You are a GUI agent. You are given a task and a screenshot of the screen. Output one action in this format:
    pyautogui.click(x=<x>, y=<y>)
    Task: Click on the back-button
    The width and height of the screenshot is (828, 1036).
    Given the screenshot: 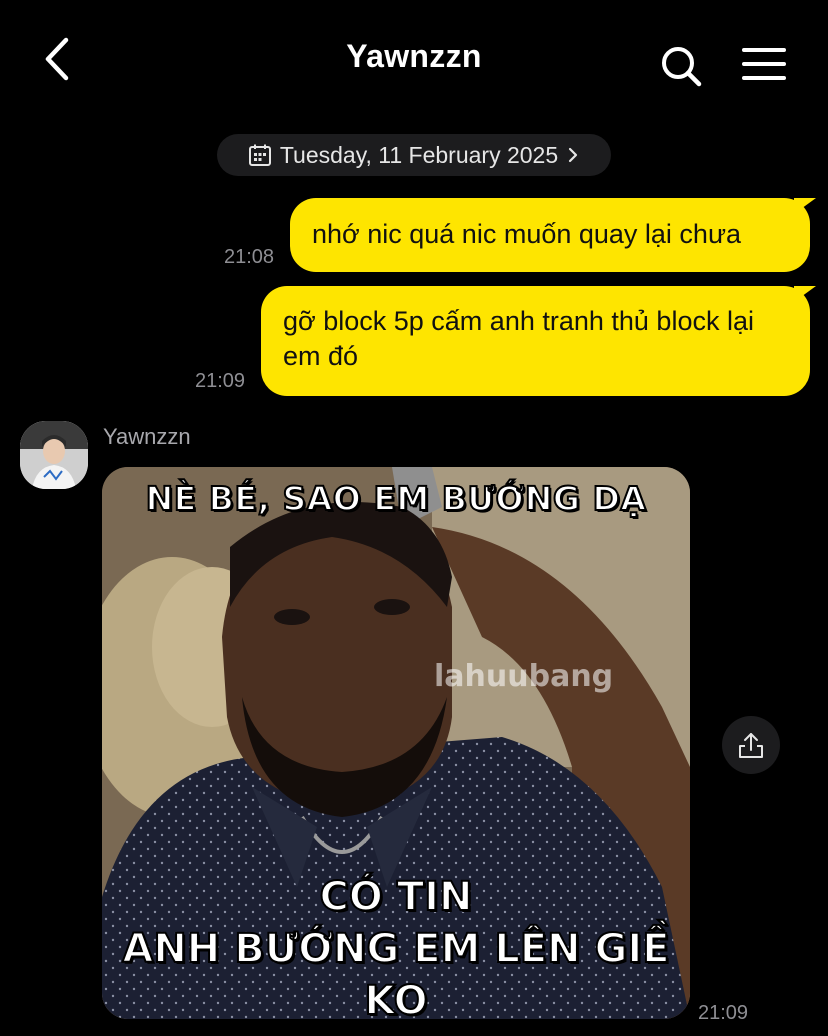 What is the action you would take?
    pyautogui.click(x=59, y=59)
    